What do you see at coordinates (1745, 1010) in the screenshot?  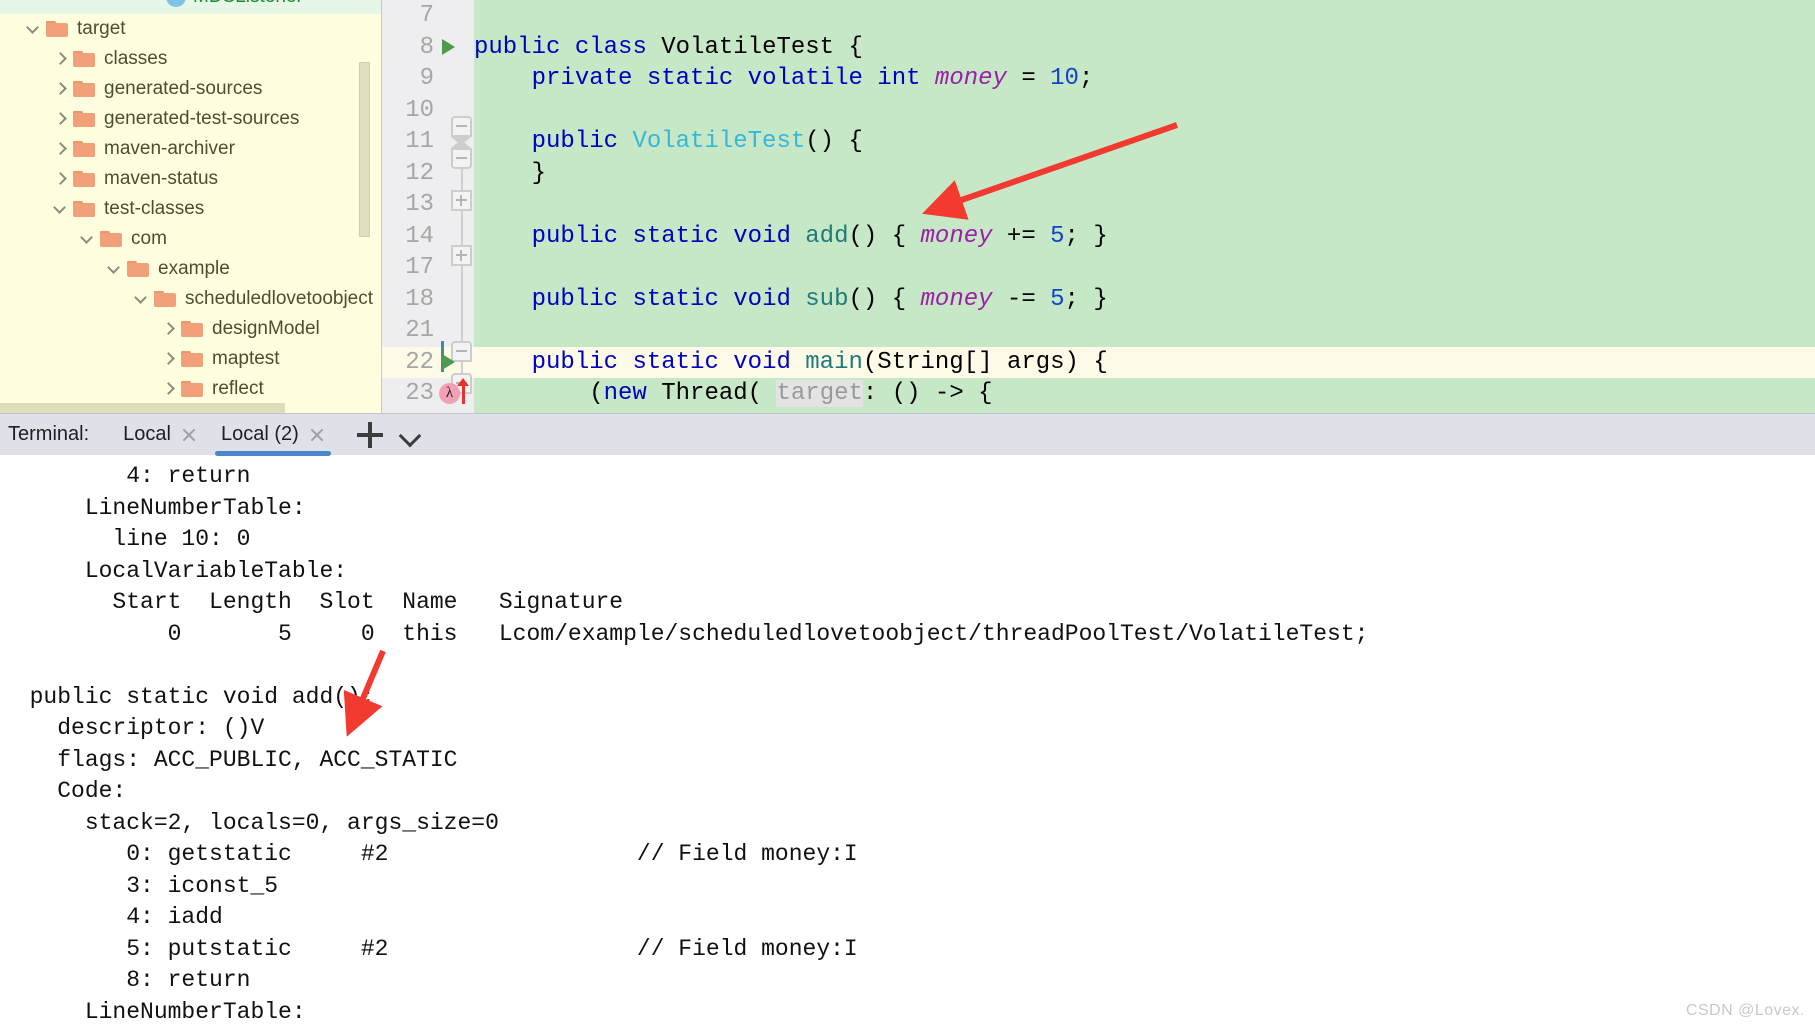 I see `watermark: CSDN @Lovex.` at bounding box center [1745, 1010].